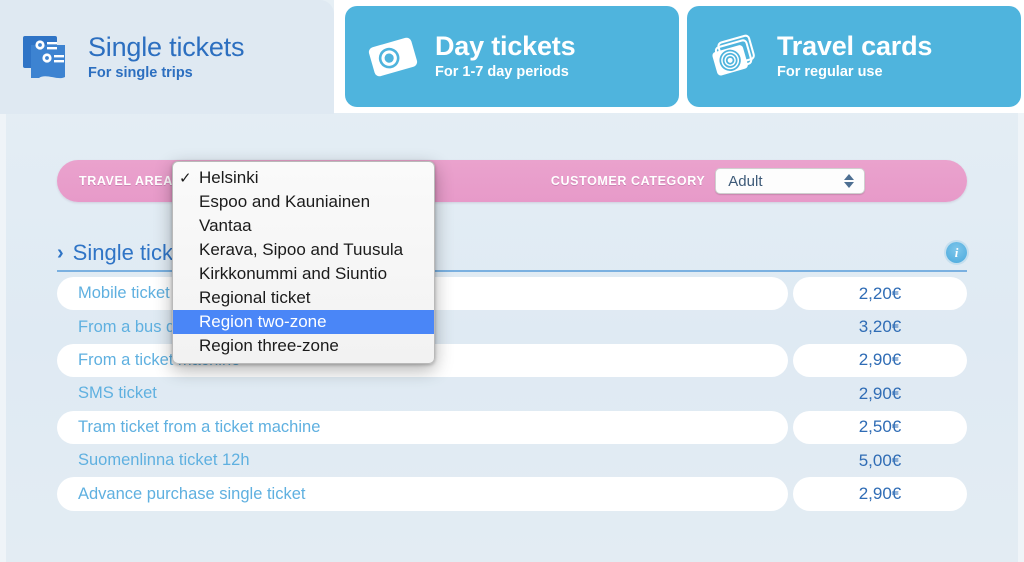 Image resolution: width=1024 pixels, height=562 pixels. I want to click on tab-day-tickets: Day tickets For 1-7 day periods, so click(512, 56).